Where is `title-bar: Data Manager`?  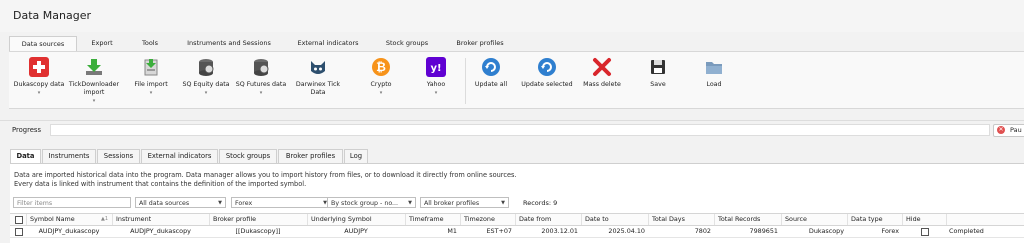
title-bar: Data Manager is located at coordinates (512, 16).